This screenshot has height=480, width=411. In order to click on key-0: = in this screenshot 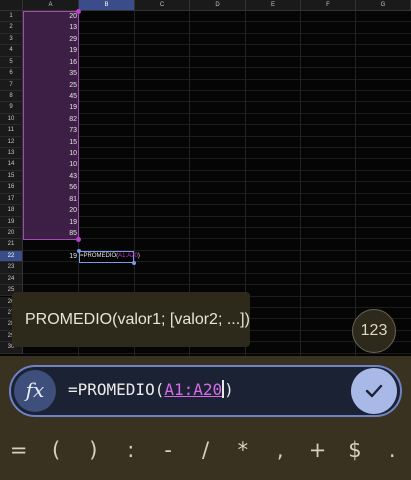, I will do `click(18, 450)`.